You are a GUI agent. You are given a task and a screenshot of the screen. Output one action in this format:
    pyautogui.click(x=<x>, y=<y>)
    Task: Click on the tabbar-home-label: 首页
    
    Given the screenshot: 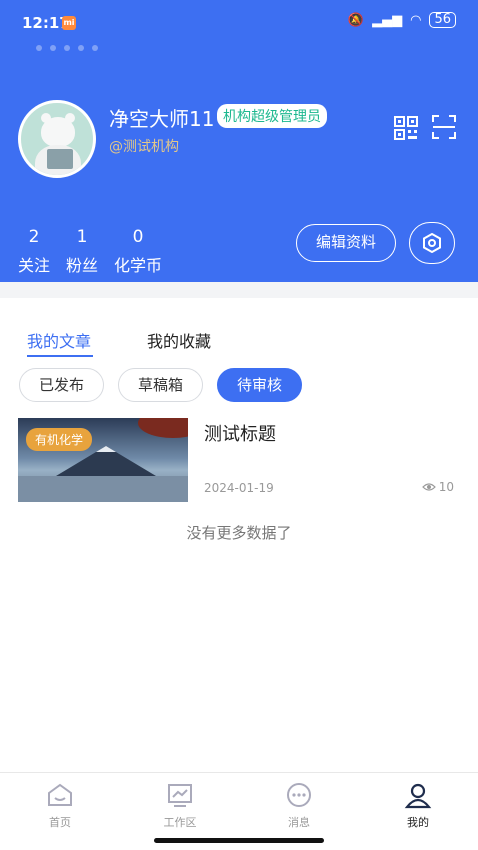 What is the action you would take?
    pyautogui.click(x=60, y=822)
    